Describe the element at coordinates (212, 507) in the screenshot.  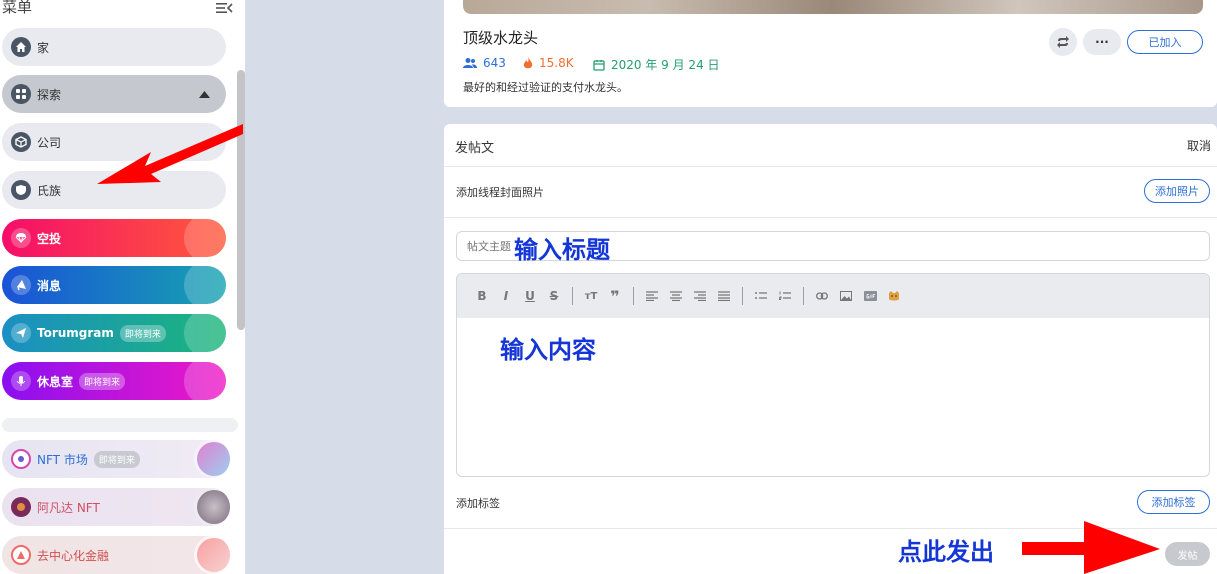
I see `avatar-emblem-icon` at that location.